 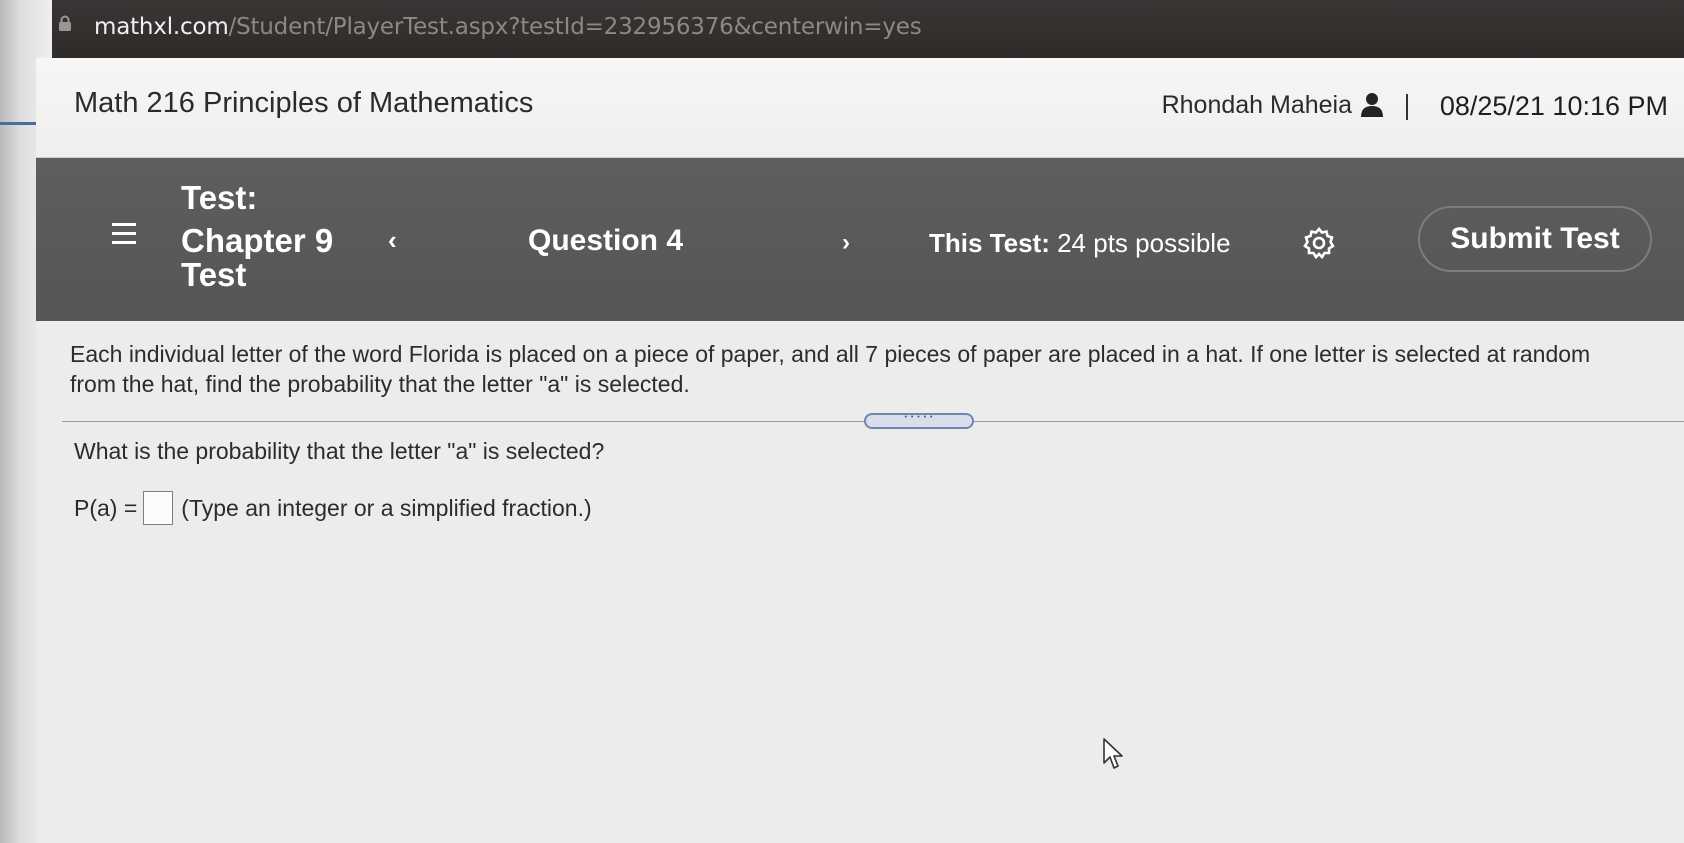 I want to click on previous-question-button: ‹, so click(x=392, y=240).